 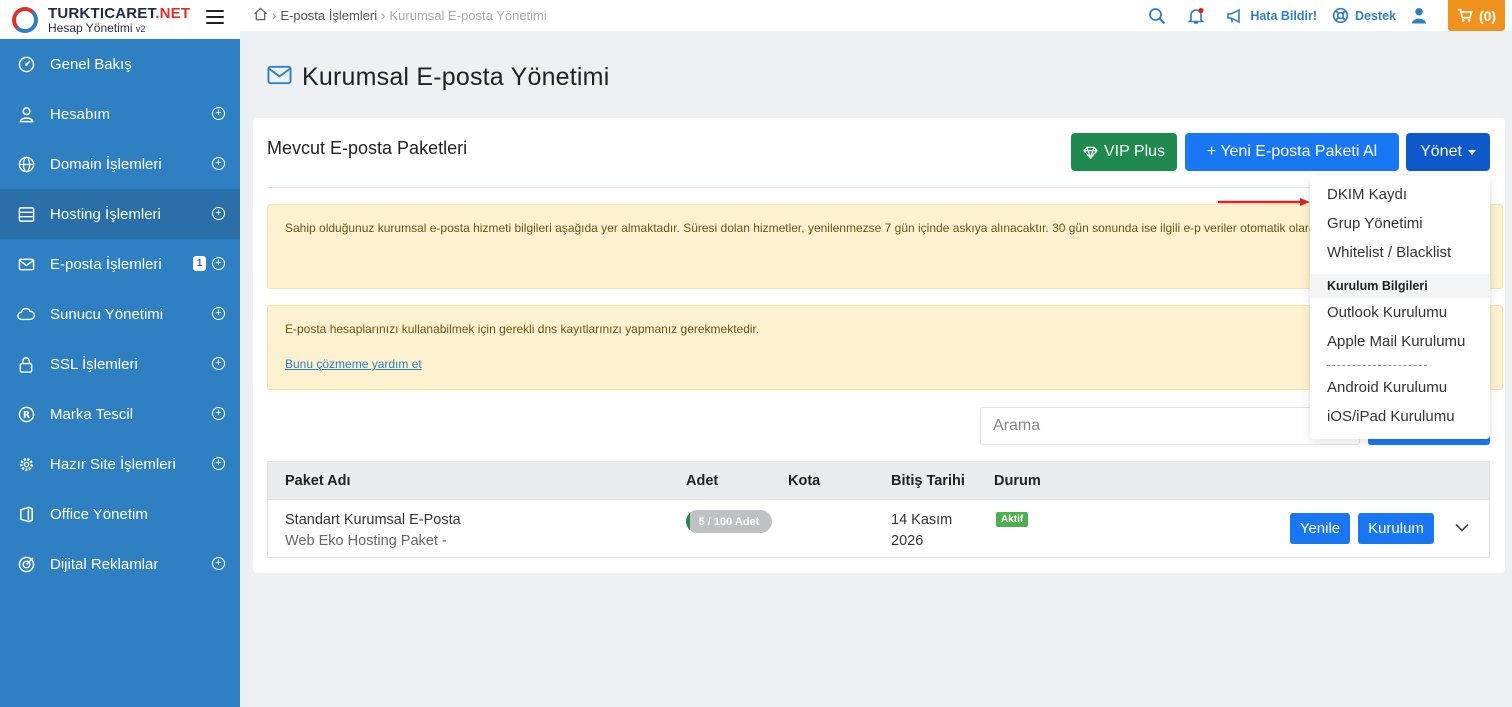 What do you see at coordinates (26, 564) in the screenshot?
I see `target-icon` at bounding box center [26, 564].